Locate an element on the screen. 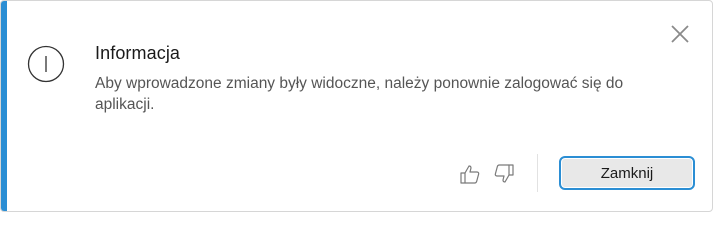  footer-divider is located at coordinates (537, 173).